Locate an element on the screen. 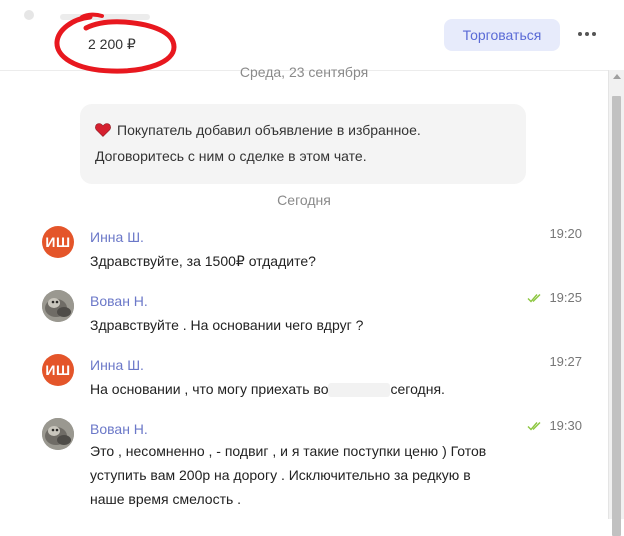 This screenshot has width=624, height=536. more-options-icon is located at coordinates (587, 34).